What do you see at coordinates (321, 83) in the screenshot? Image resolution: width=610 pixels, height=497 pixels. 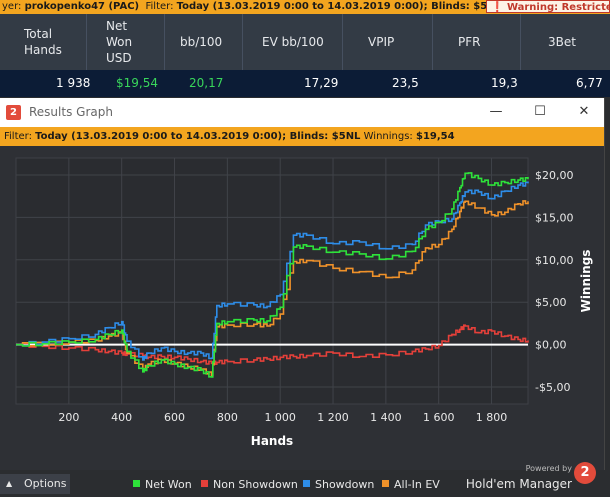 I see `cell-ev-bb100: 17,29` at bounding box center [321, 83].